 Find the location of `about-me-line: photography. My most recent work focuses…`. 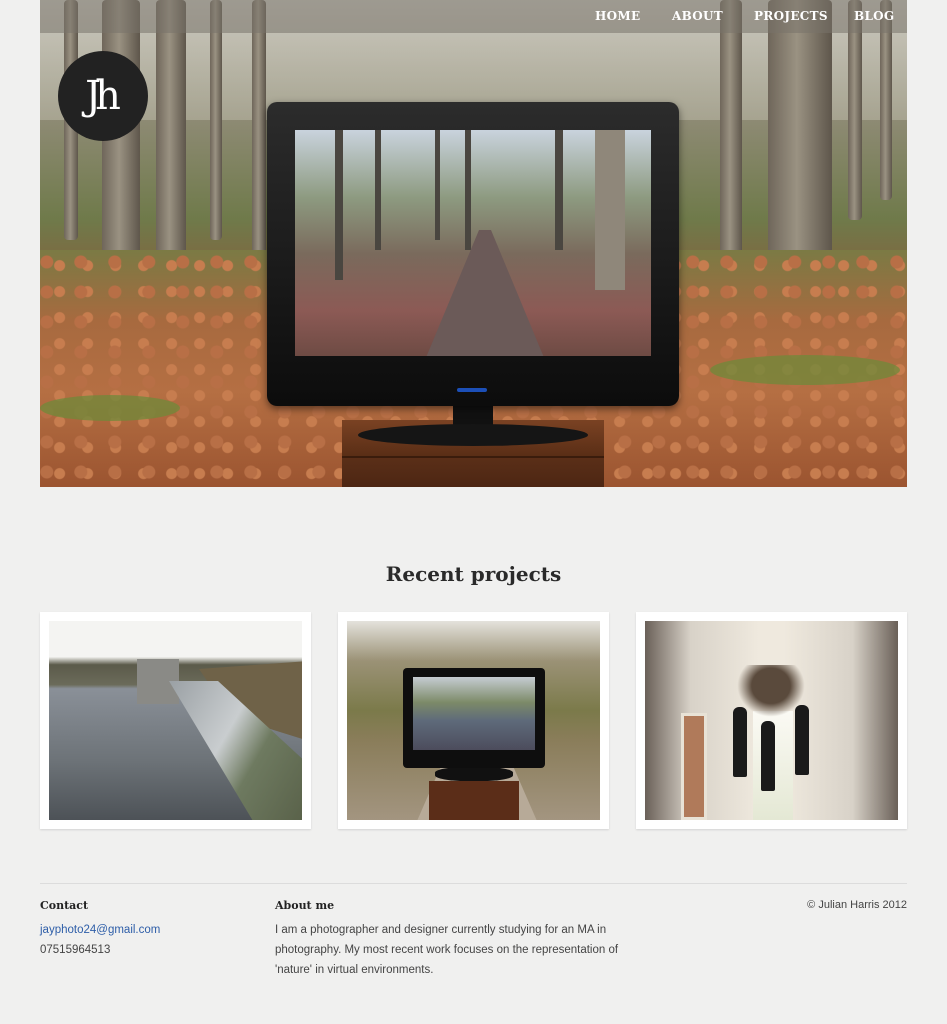

about-me-line: photography. My most recent work focuses… is located at coordinates (447, 950).